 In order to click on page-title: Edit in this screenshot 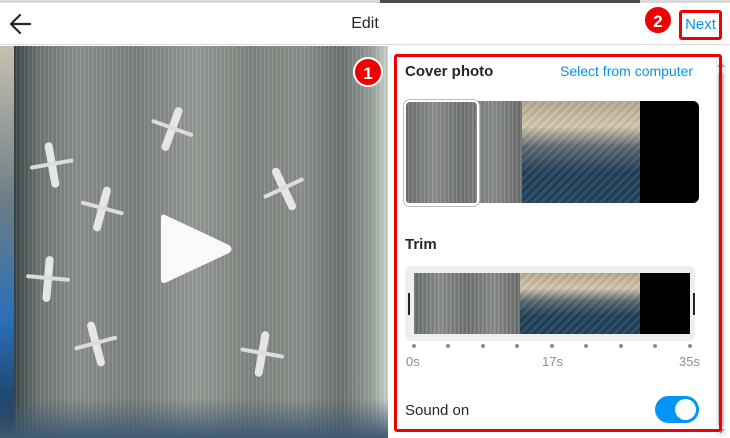, I will do `click(365, 23)`.